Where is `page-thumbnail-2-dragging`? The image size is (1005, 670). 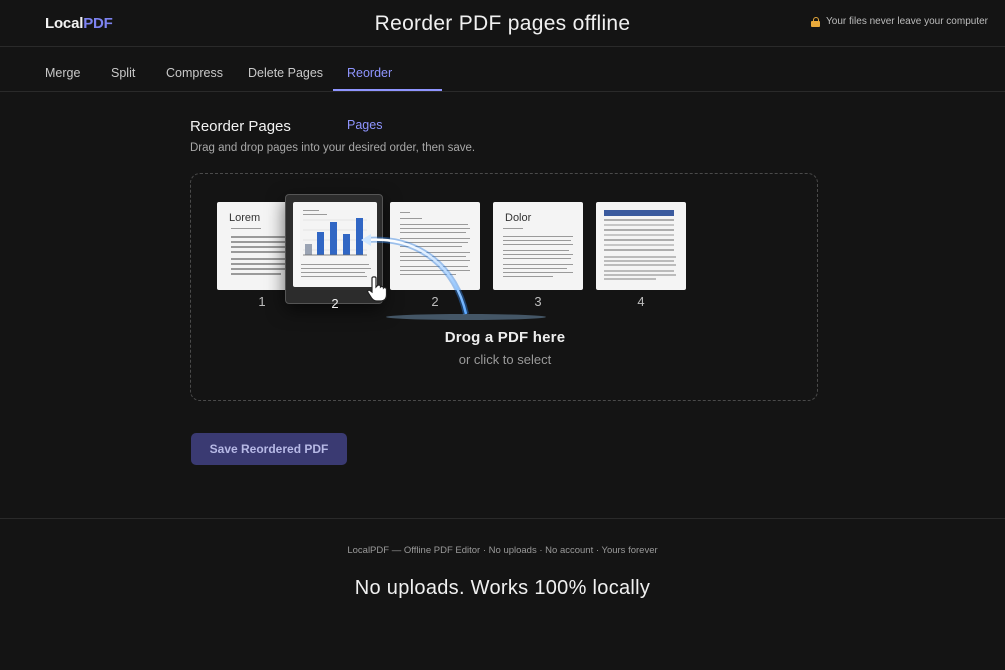
page-thumbnail-2-dragging is located at coordinates (334, 249).